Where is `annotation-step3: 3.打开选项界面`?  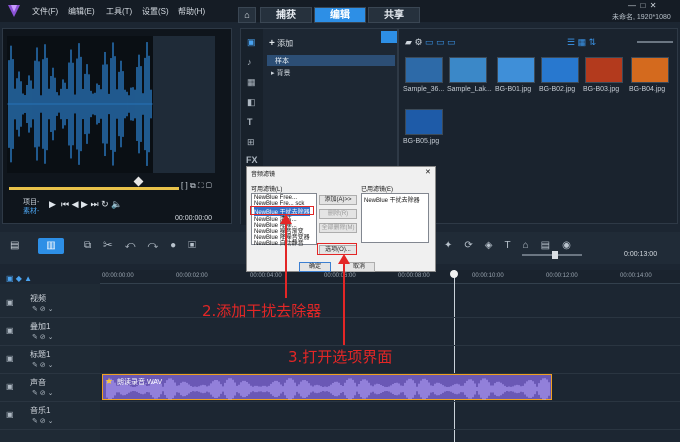
annotation-step3: 3.打开选项界面 is located at coordinates (340, 357).